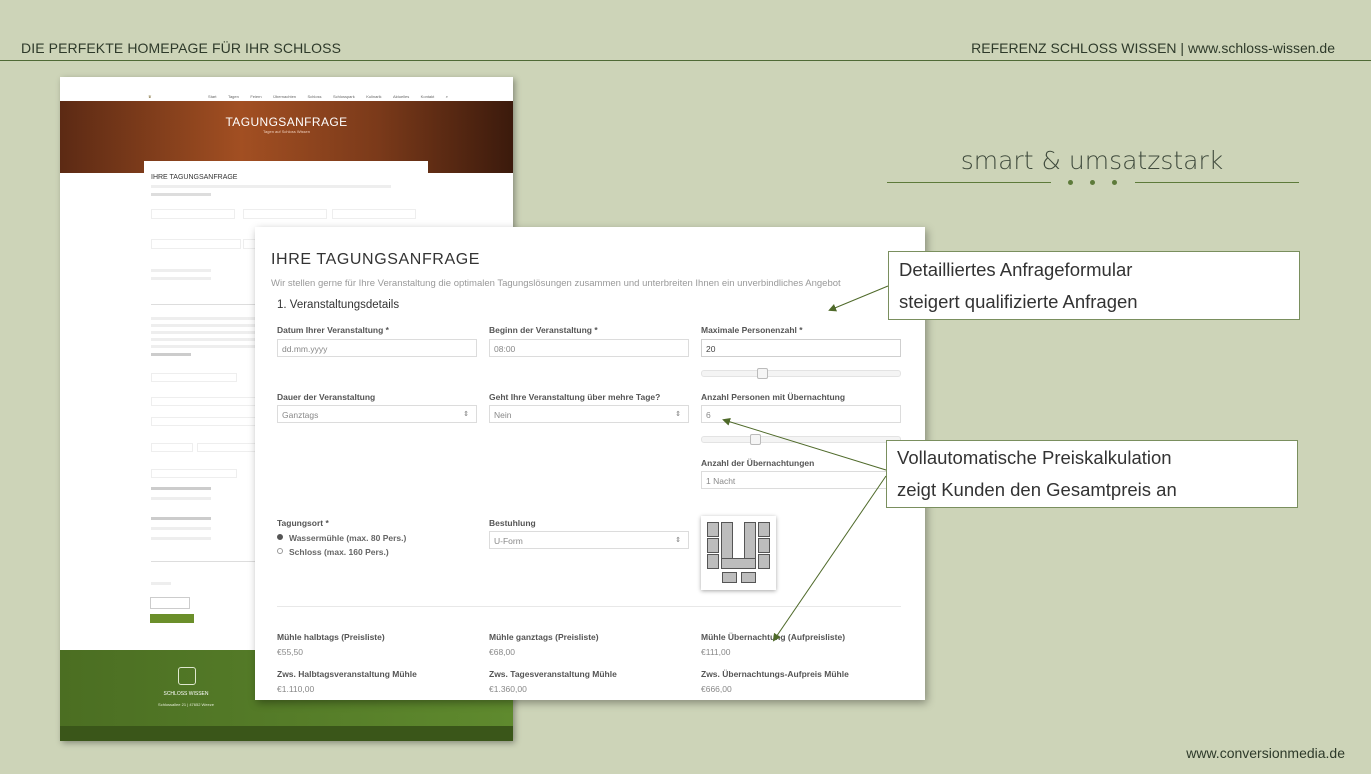  What do you see at coordinates (829, 558) in the screenshot?
I see `arrow-to-prices` at bounding box center [829, 558].